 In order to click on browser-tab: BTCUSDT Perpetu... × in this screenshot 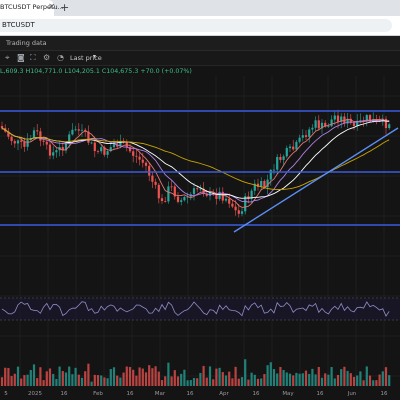, I will do `click(32, 8)`.